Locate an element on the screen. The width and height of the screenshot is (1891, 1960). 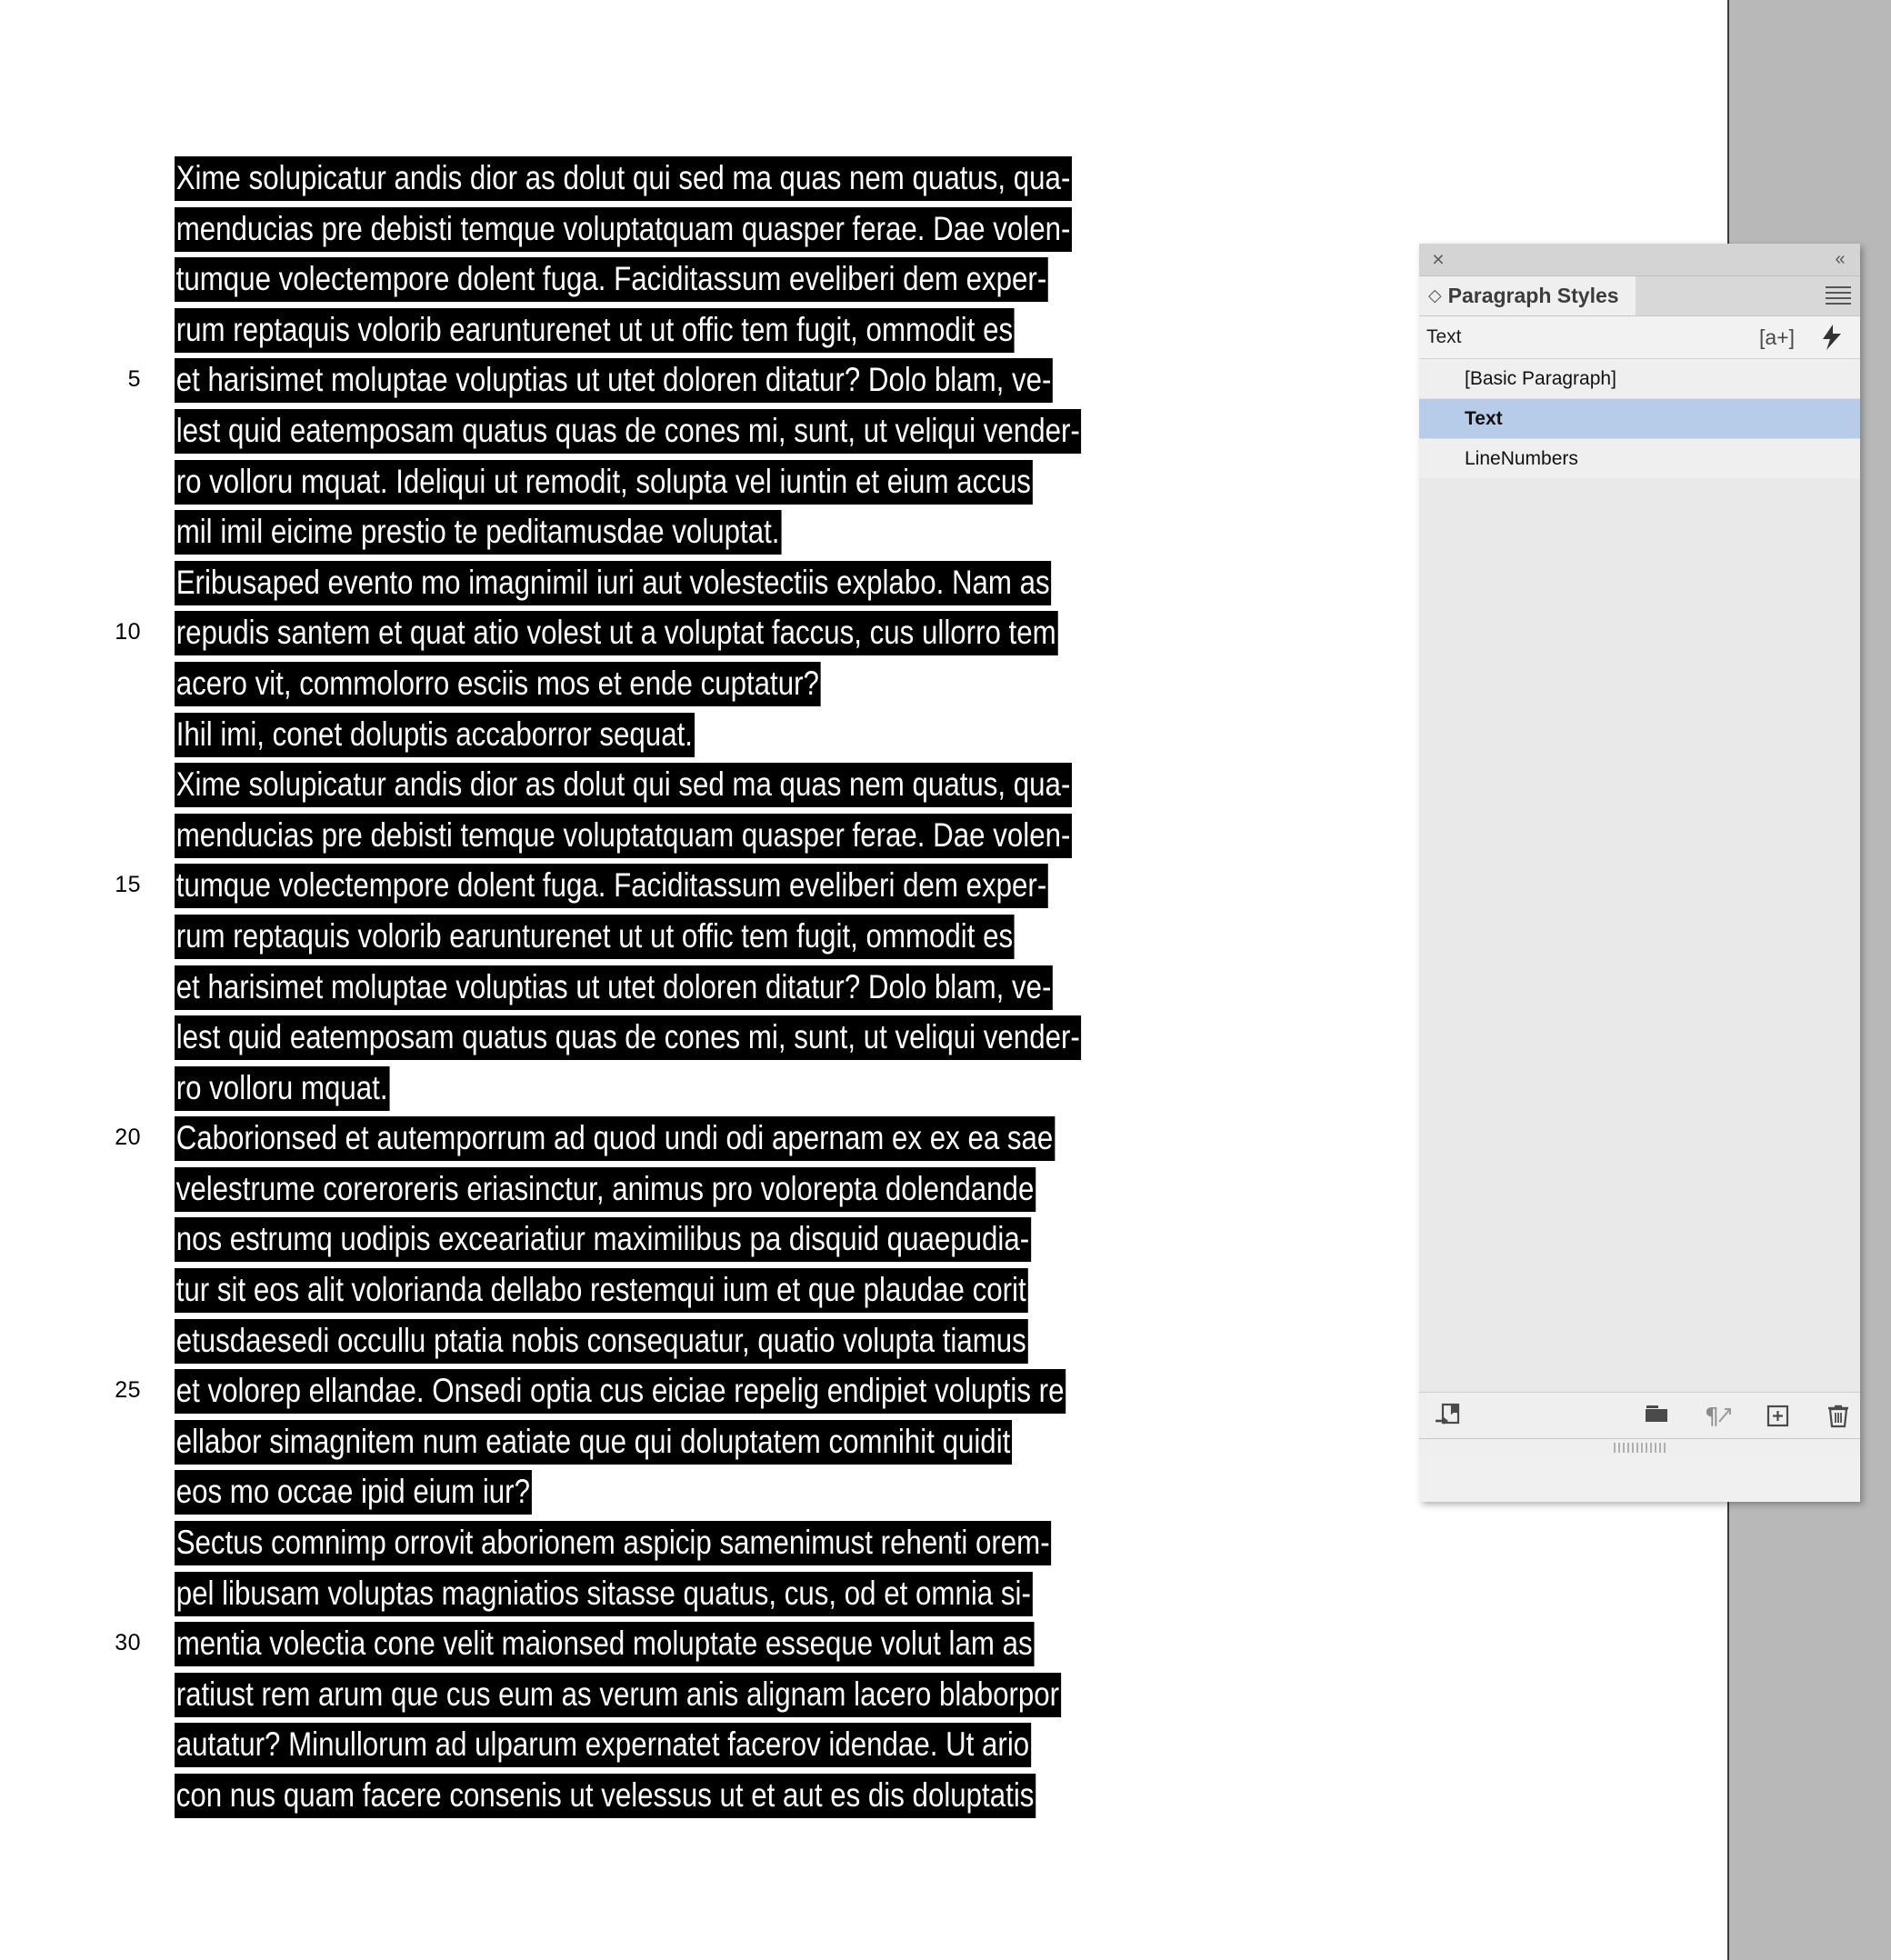
style-name-label: LineNumbers is located at coordinates (1522, 458).